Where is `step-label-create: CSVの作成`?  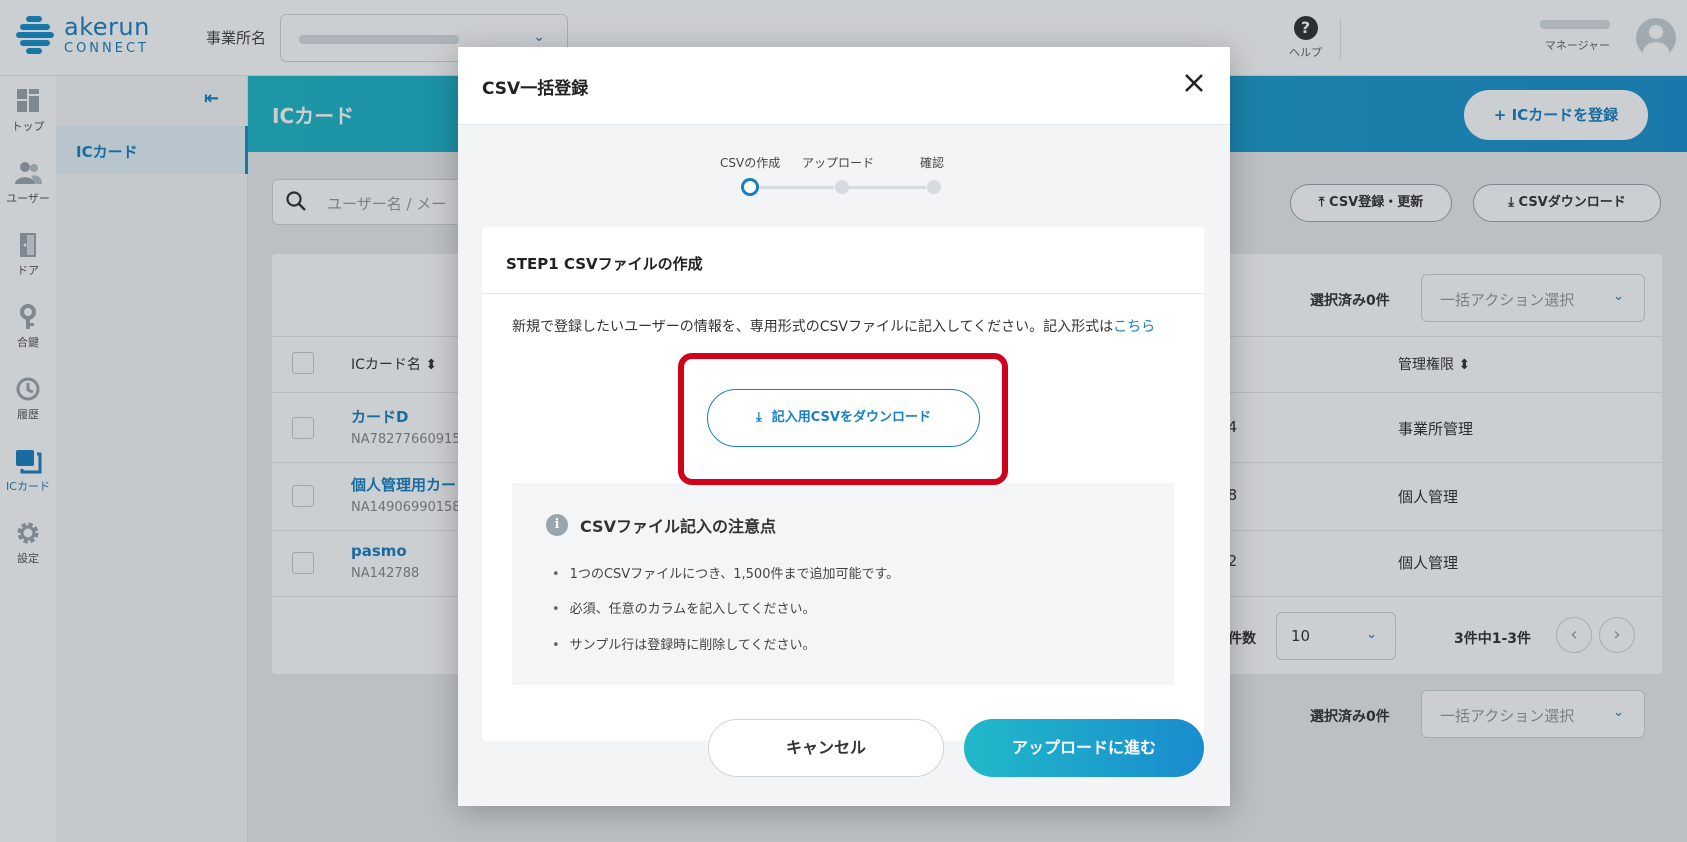 step-label-create: CSVの作成 is located at coordinates (750, 163).